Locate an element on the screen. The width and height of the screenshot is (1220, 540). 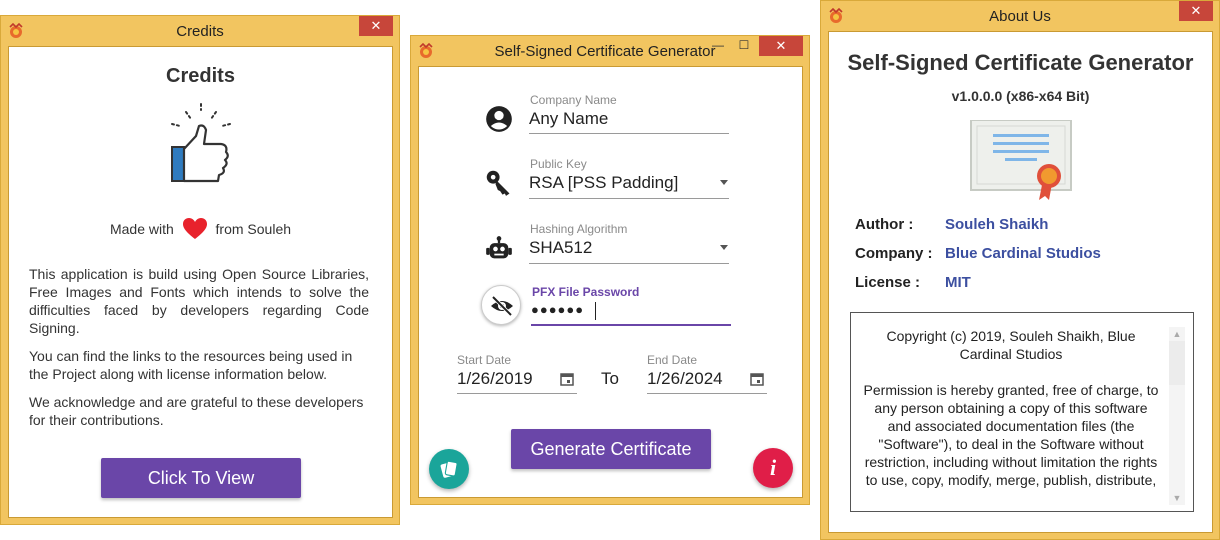
made-with-row: Made with from Souleh is located at coordinates (200, 229).